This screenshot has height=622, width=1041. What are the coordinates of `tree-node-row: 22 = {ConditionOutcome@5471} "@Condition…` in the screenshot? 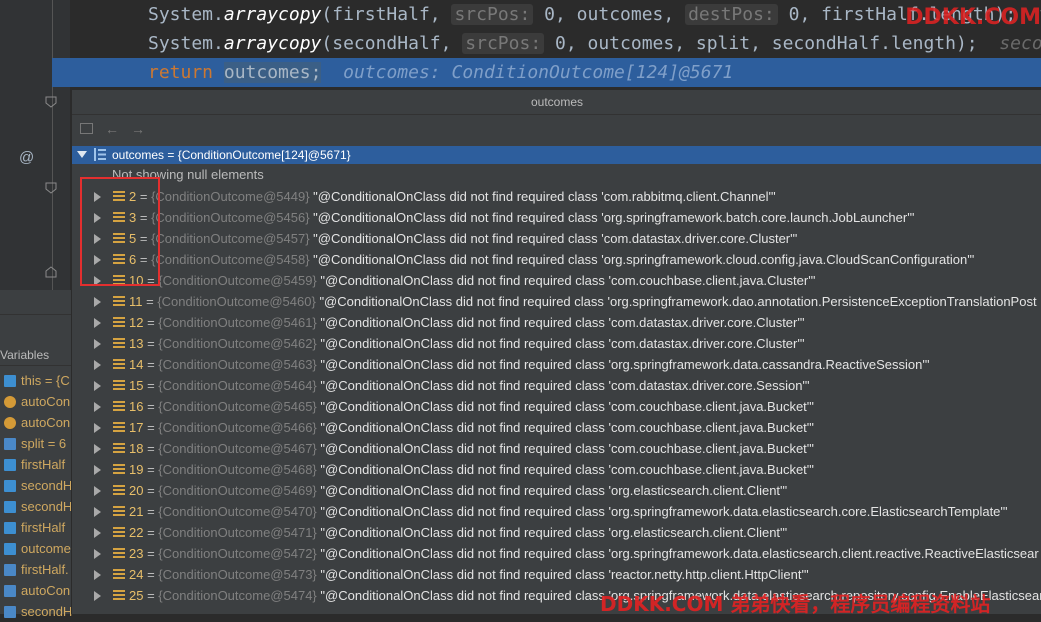 It's located at (556, 532).